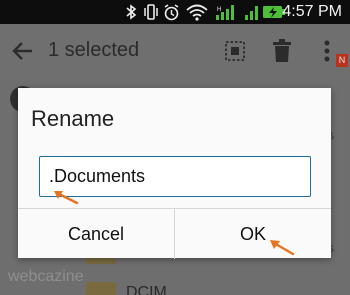 The width and height of the screenshot is (350, 295). I want to click on overflow-menu-icon, so click(327, 53).